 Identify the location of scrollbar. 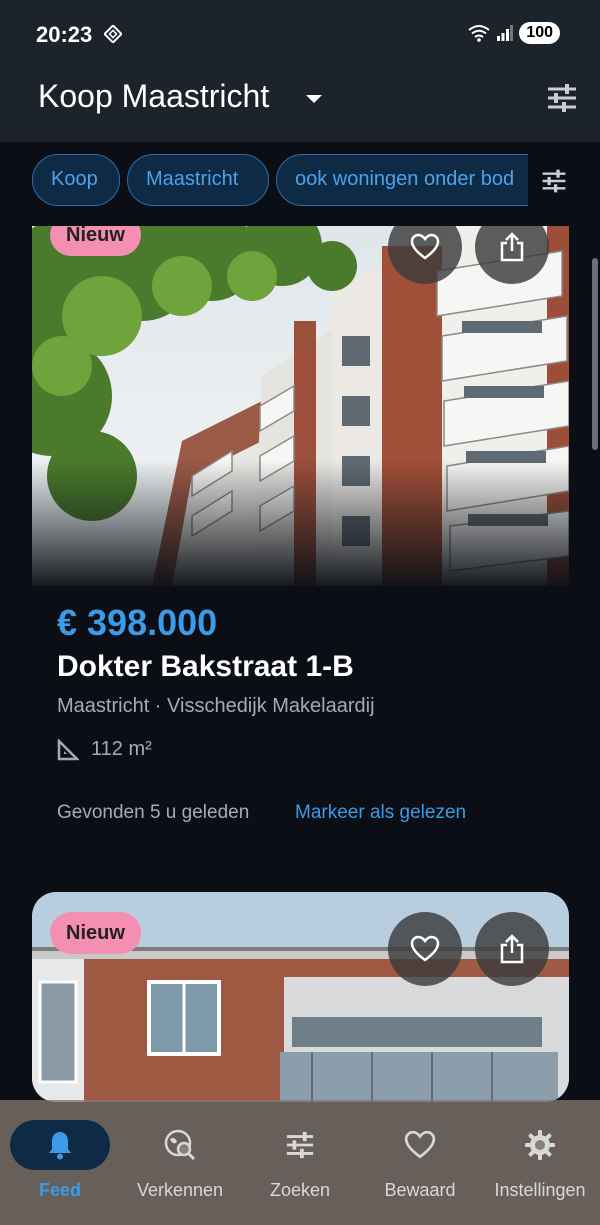
(595, 354).